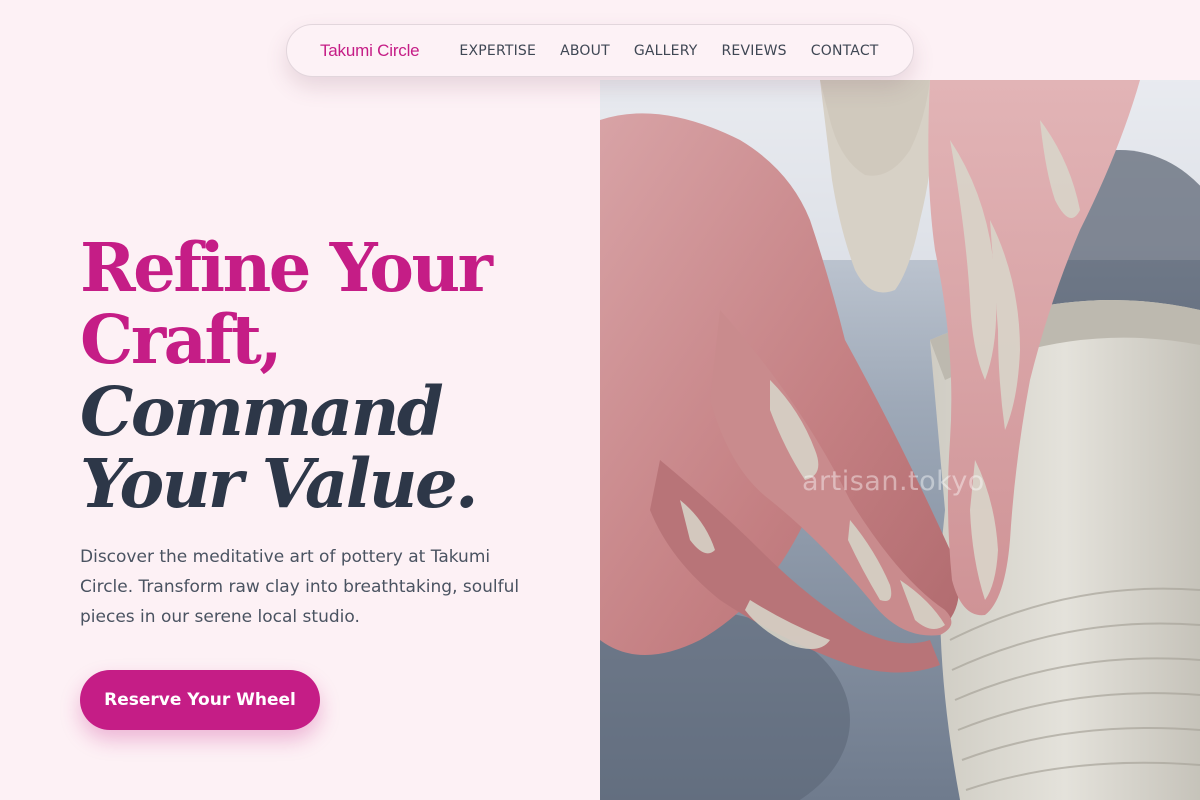  I want to click on nav-links: EXPERTISE ABOUT GALLERY REVIEWS CONTACT, so click(680, 51).